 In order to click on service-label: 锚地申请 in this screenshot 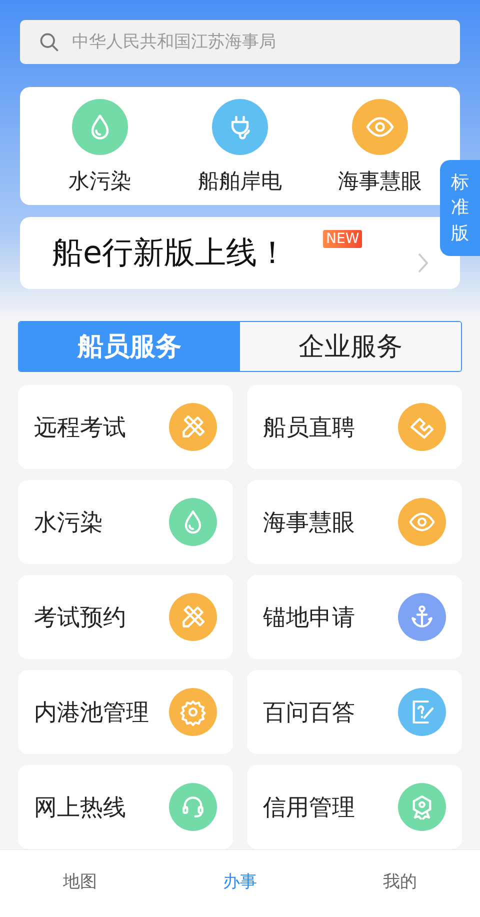, I will do `click(309, 618)`.